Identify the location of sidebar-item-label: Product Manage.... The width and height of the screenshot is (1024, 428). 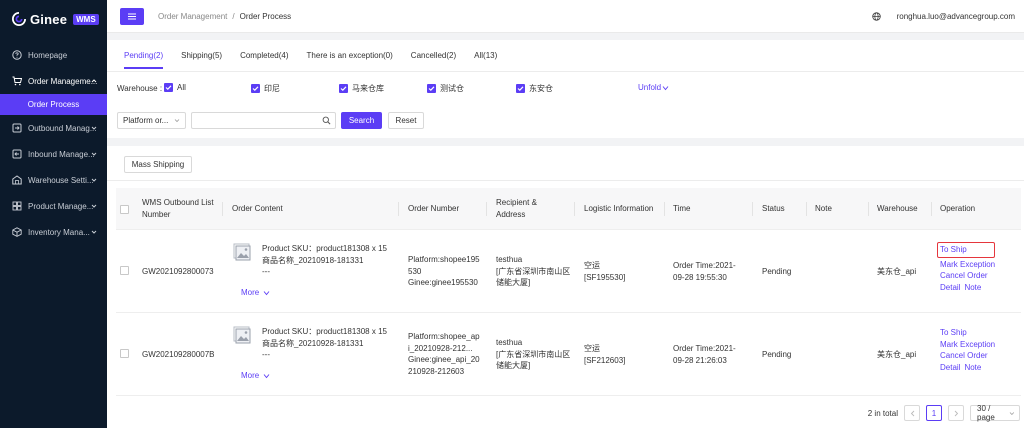
(61, 206).